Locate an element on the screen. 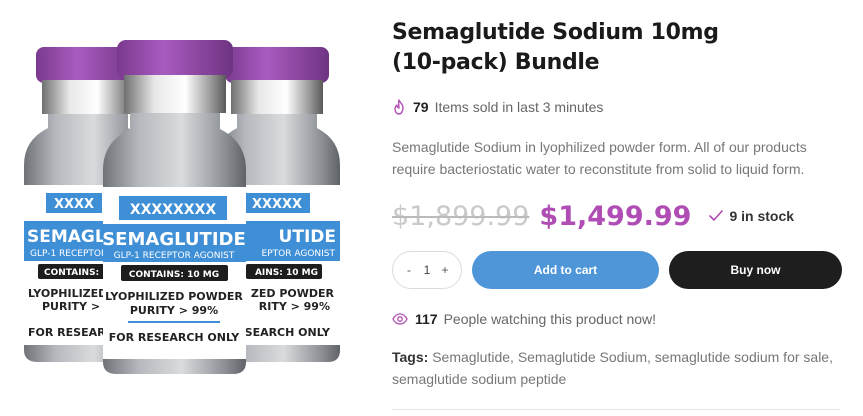 This screenshot has height=416, width=863. watching-indicator: 117 People watching this product now! is located at coordinates (524, 319).